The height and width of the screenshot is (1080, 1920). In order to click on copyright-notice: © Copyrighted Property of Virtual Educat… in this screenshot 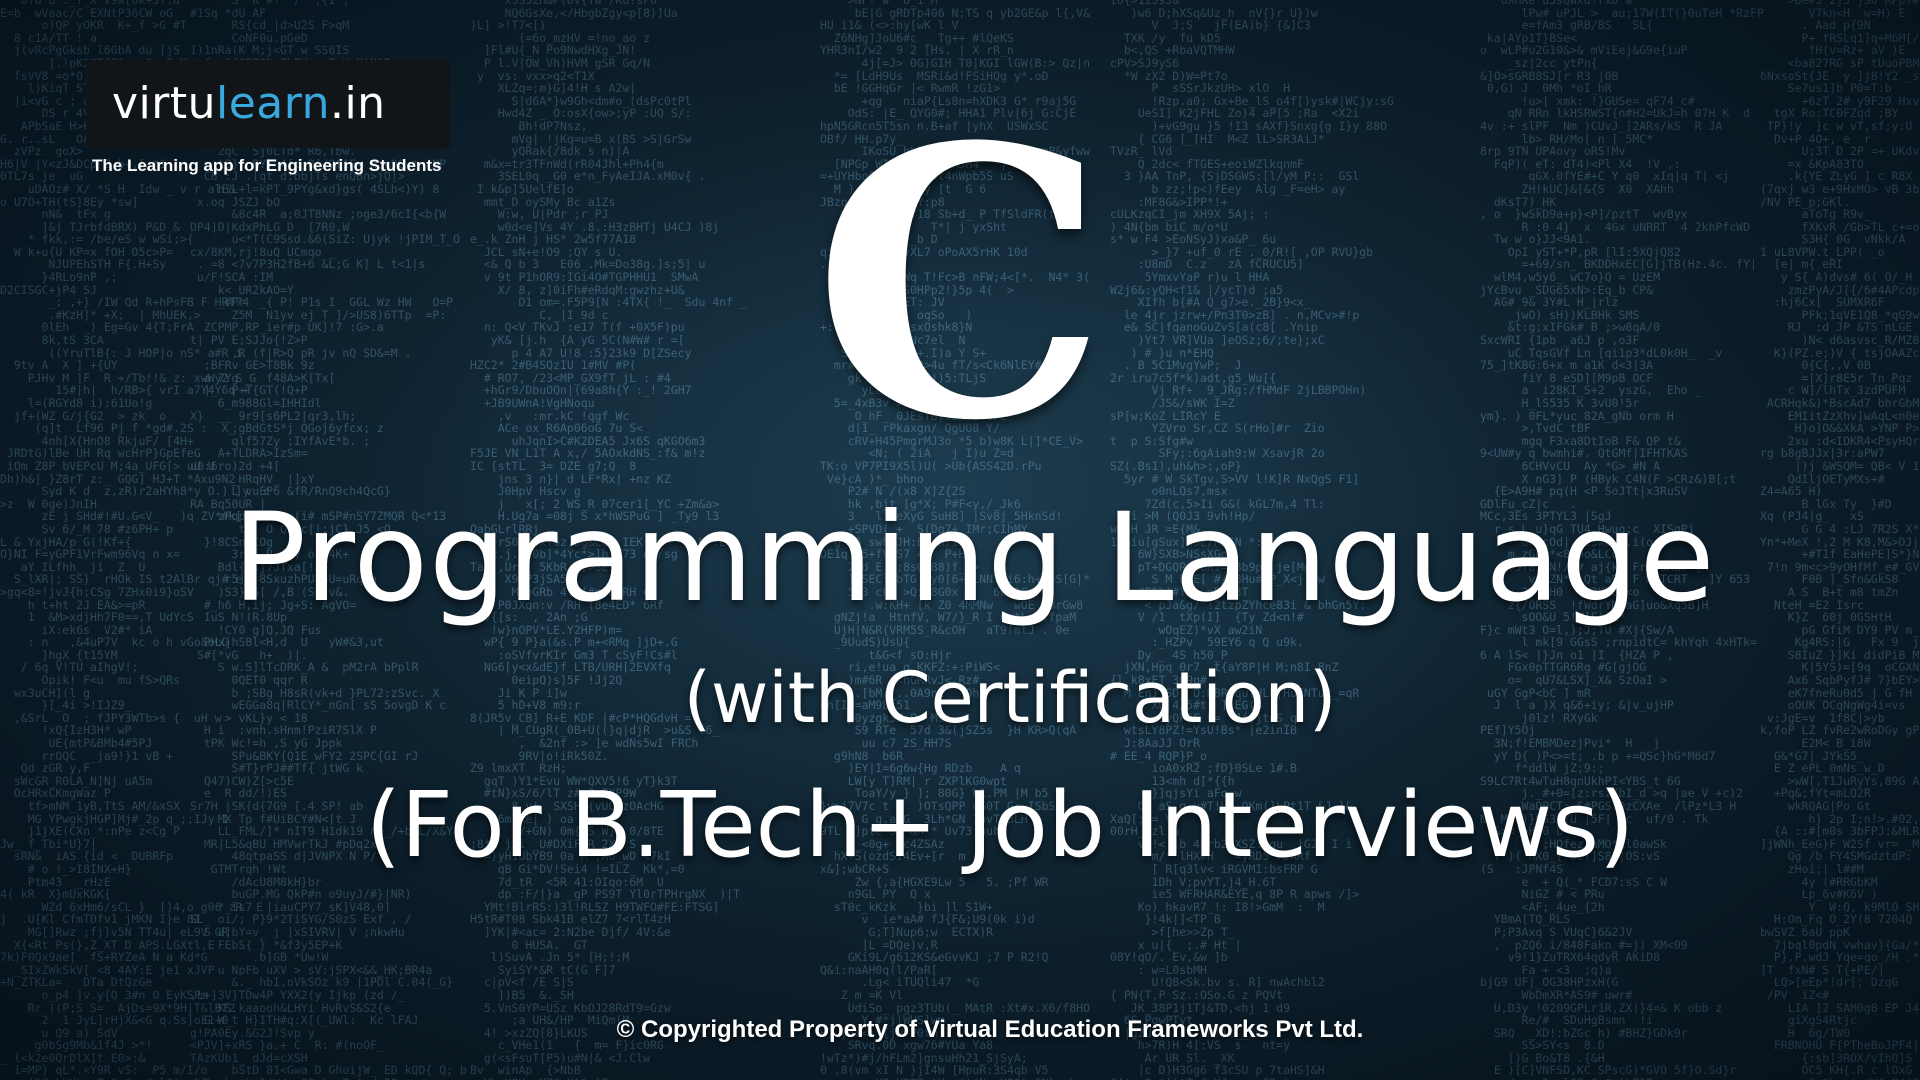, I will do `click(990, 1029)`.